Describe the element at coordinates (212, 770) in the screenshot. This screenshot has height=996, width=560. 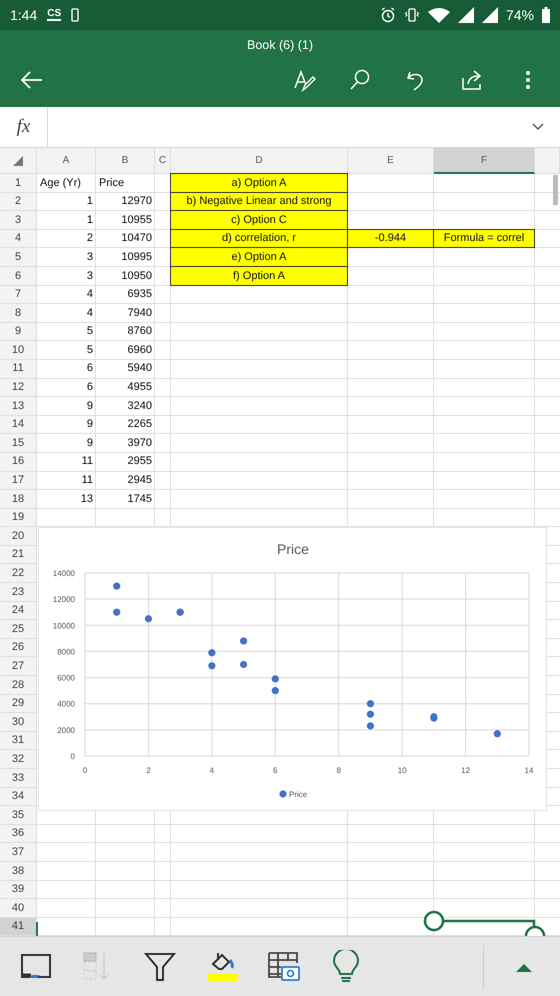
I see `axis-label: 4` at that location.